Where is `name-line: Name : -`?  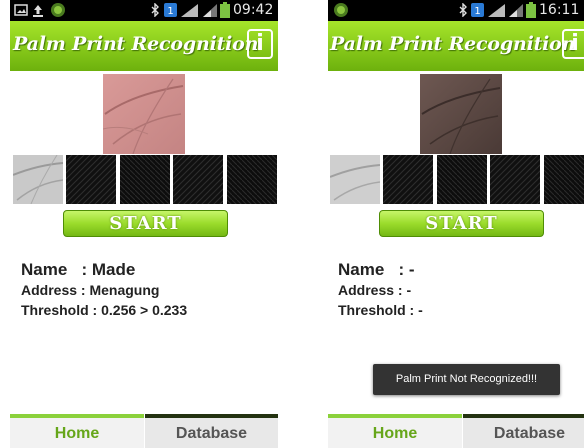 name-line: Name : - is located at coordinates (376, 269).